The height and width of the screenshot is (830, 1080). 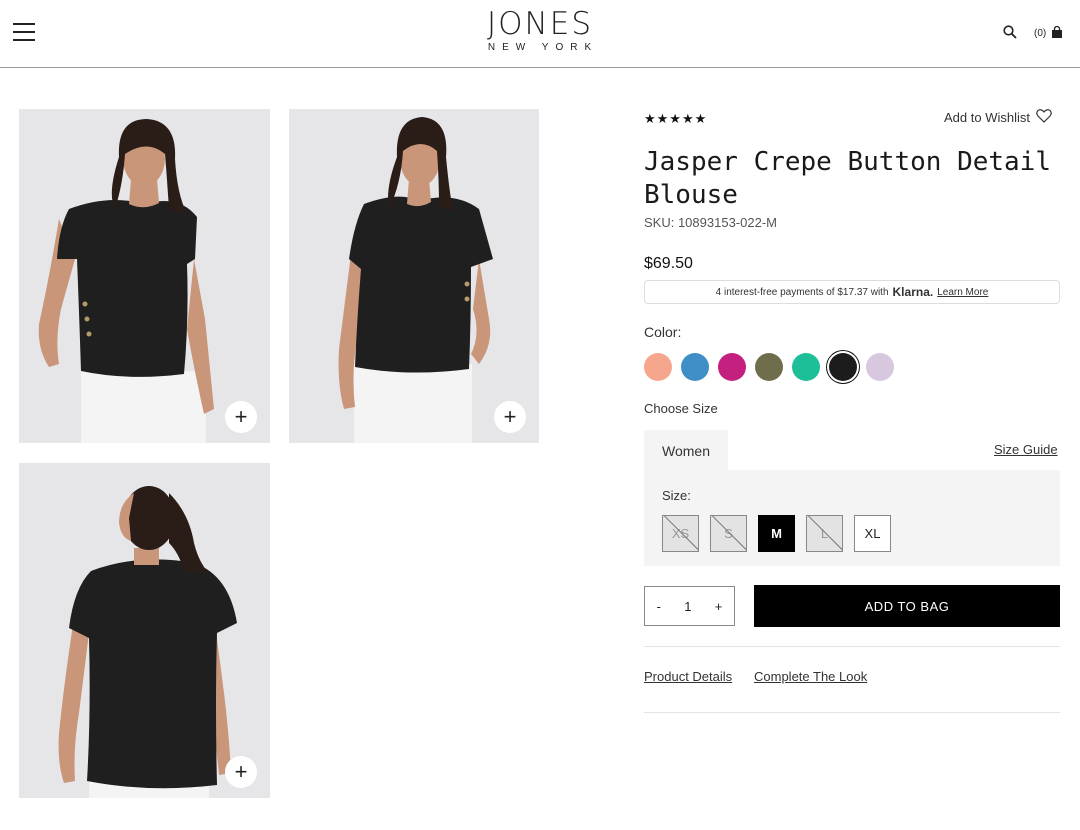 I want to click on product-image-front: +, so click(x=144, y=276).